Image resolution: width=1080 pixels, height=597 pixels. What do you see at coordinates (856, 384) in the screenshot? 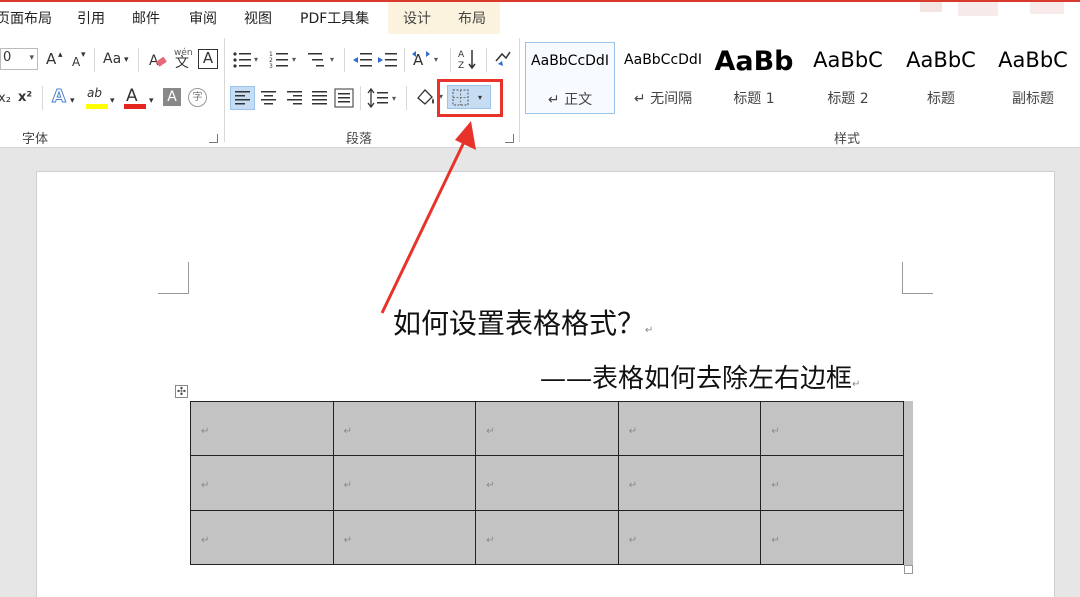
I see `paragraph-mark: ↵` at bounding box center [856, 384].